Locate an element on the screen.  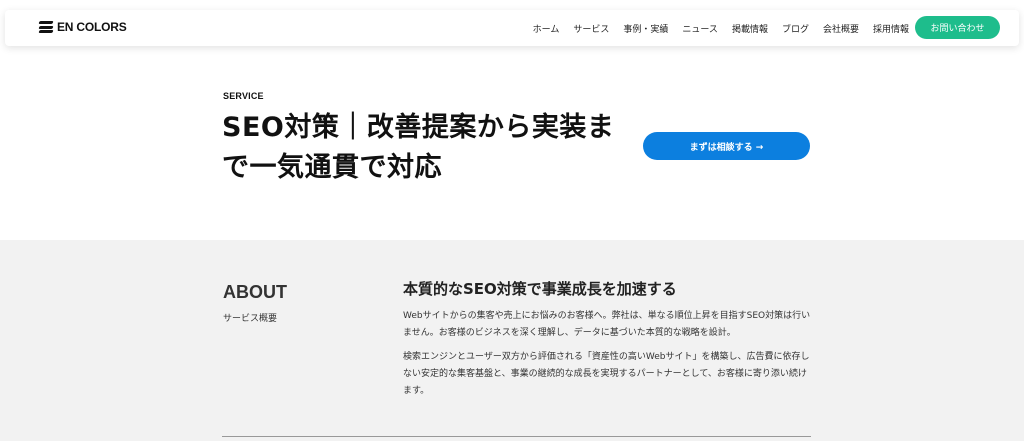
nav-item-service: サービス is located at coordinates (591, 28).